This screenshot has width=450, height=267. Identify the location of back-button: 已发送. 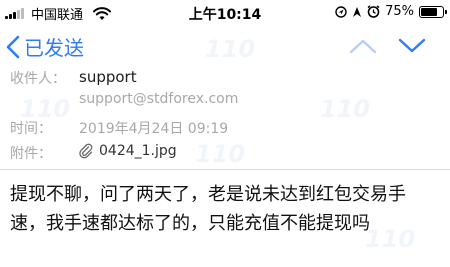
(45, 46).